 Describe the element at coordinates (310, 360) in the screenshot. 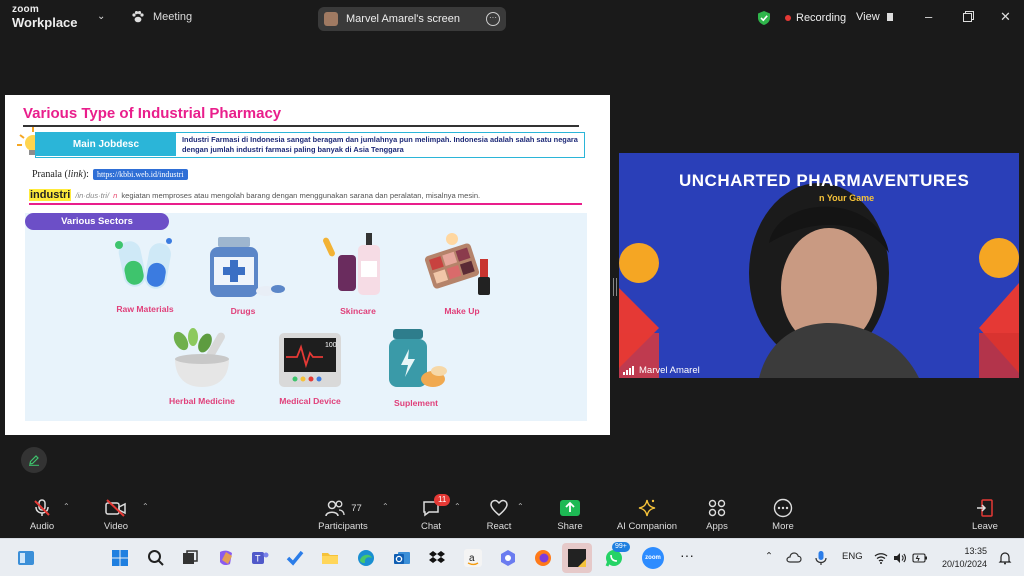

I see `ecg-monitor-icon: 100` at that location.